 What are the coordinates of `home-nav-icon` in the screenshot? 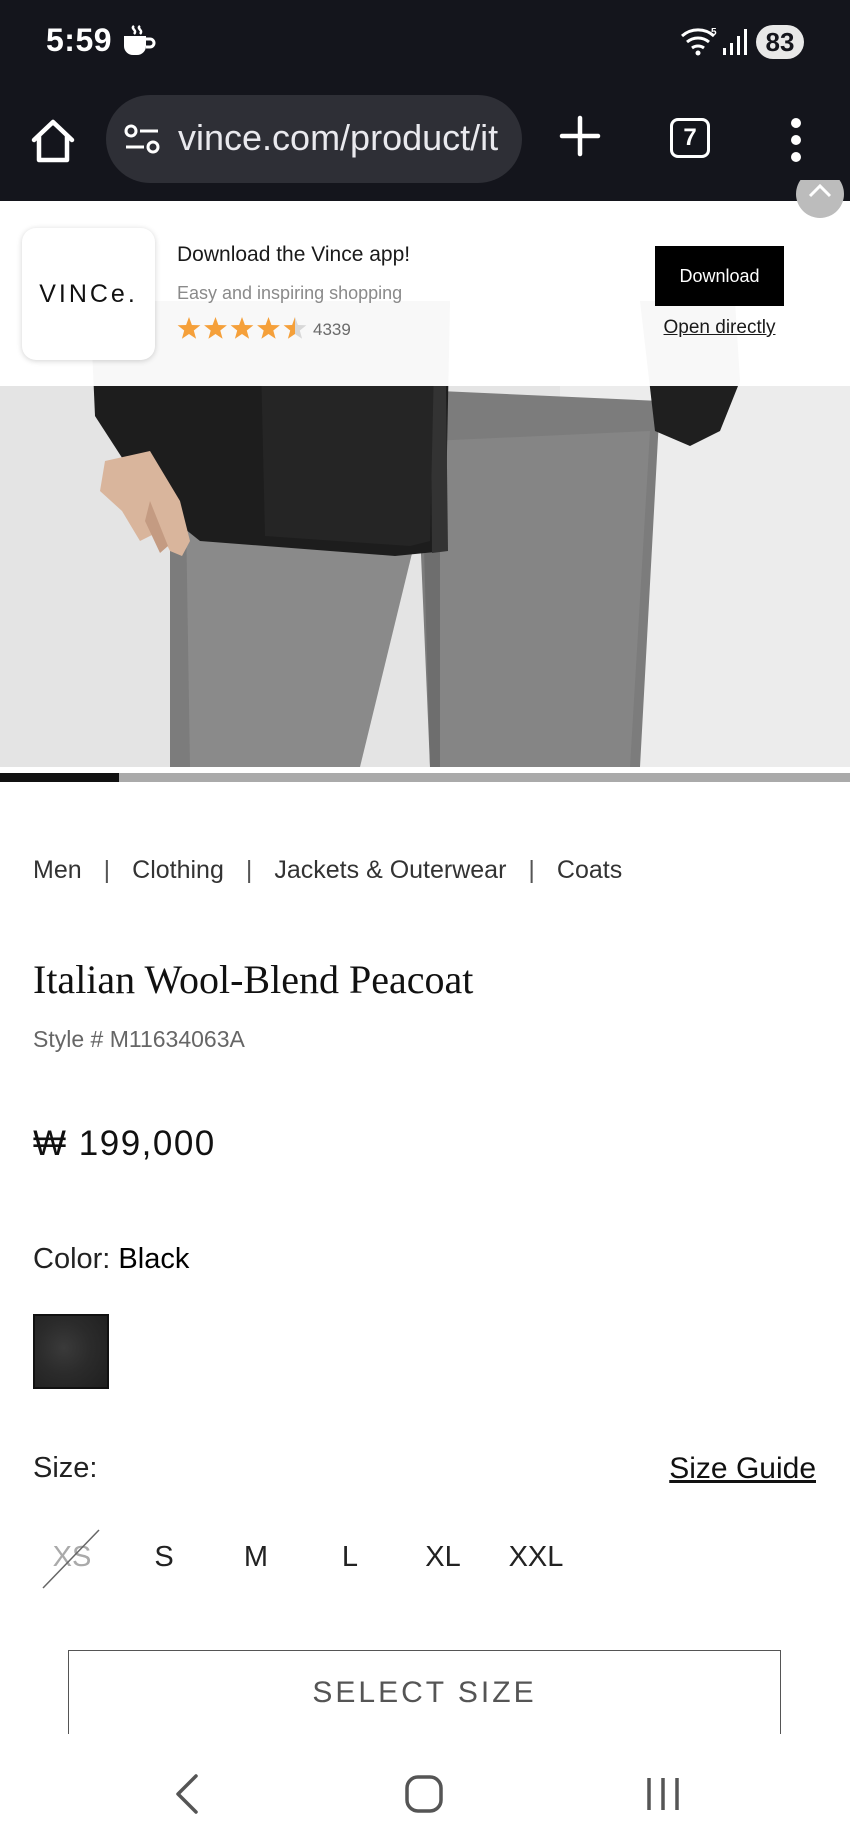 It's located at (424, 1794).